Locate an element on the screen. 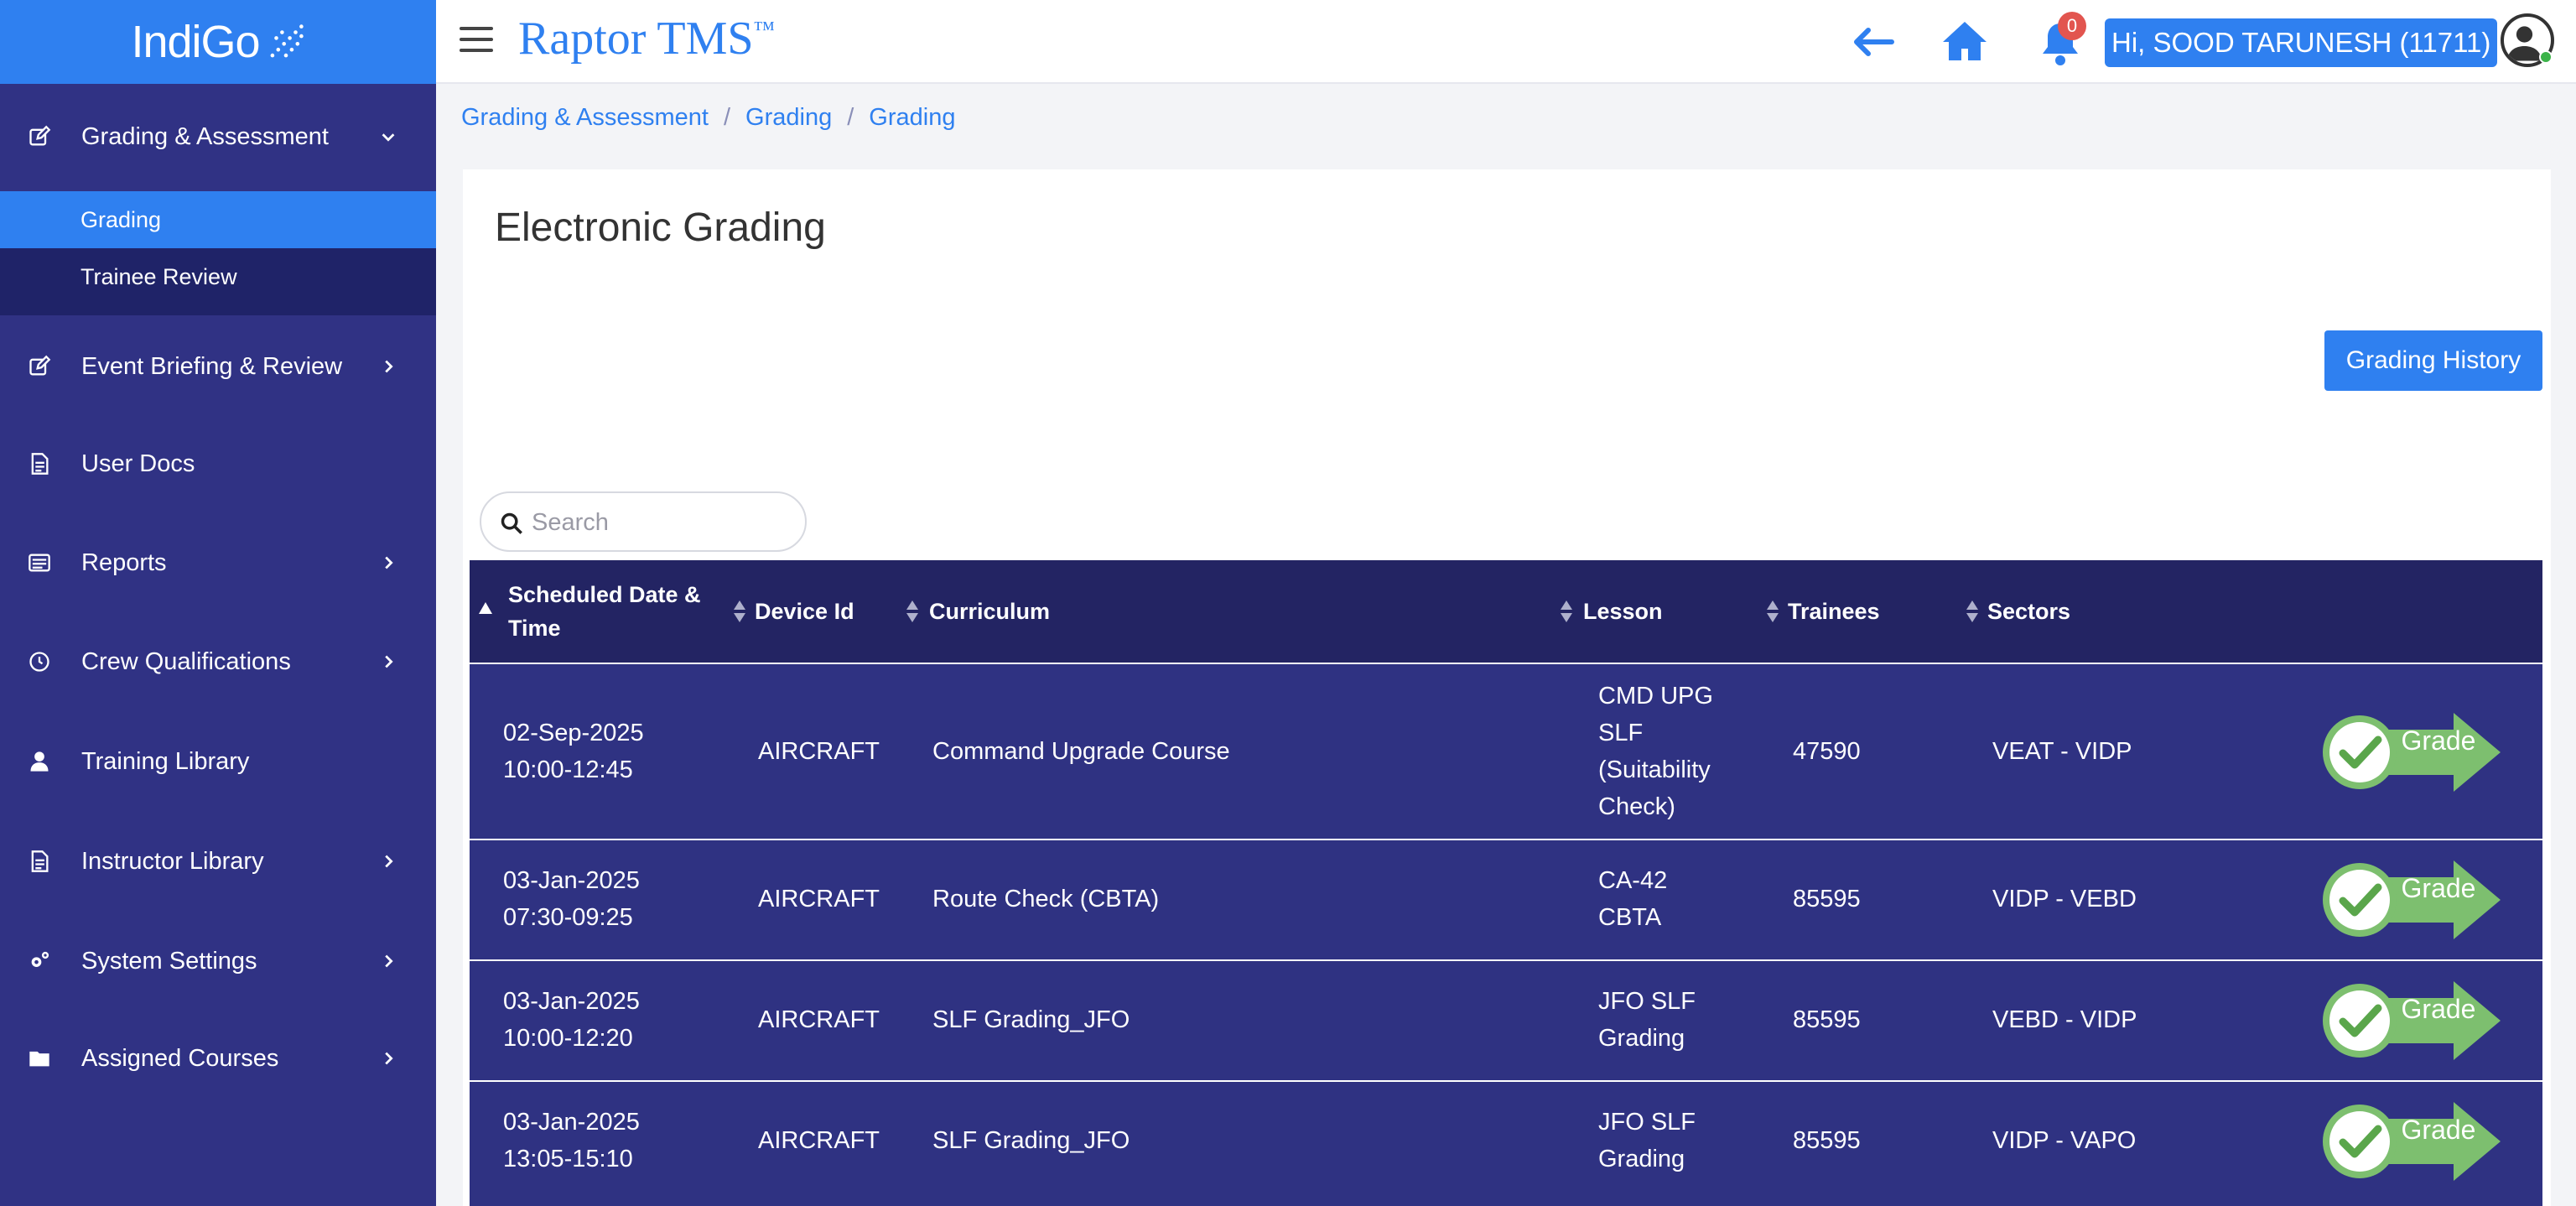  breadcrumb: Grading & Assessment / Grading / Grading is located at coordinates (708, 118).